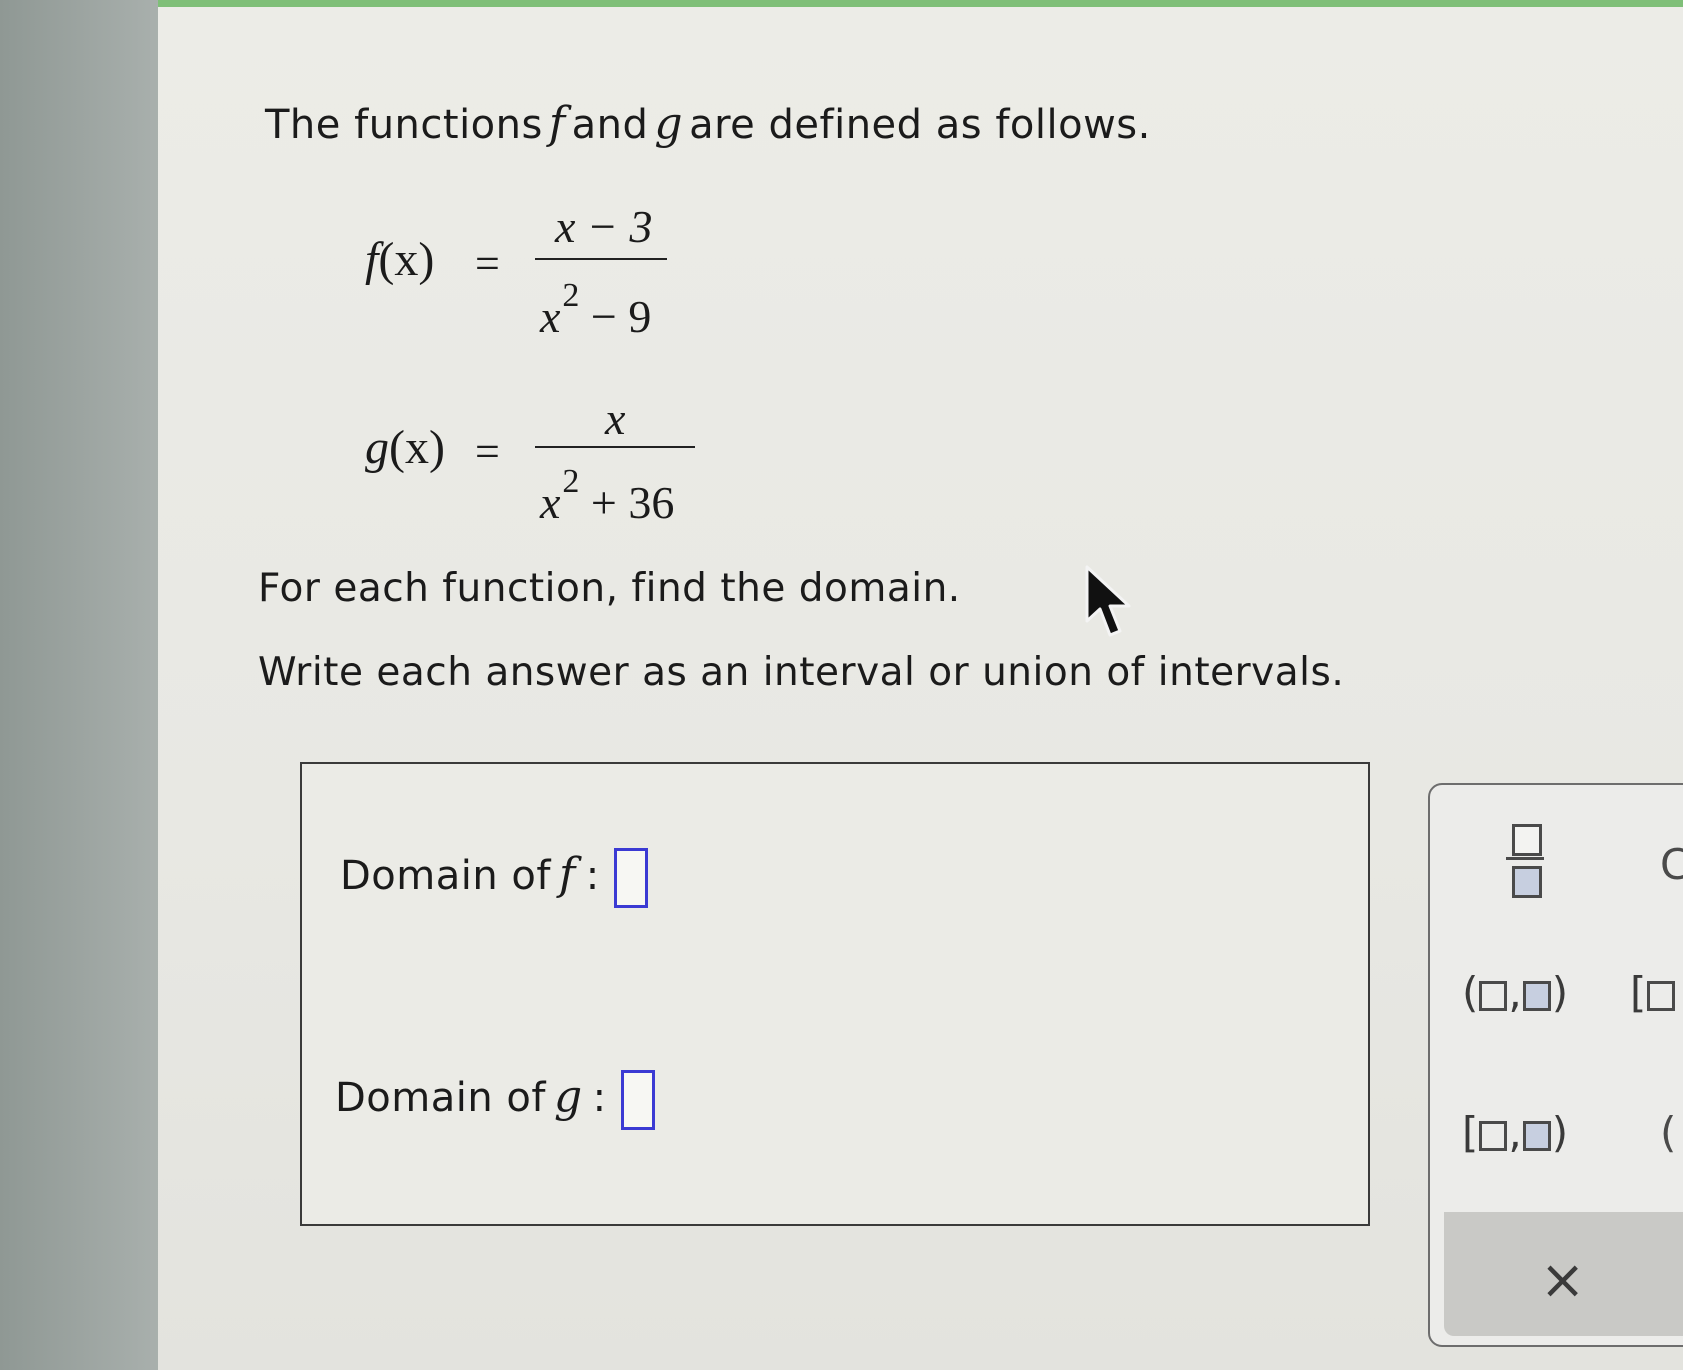  I want to click on domain-g-label: Domain of, so click(440, 1098).